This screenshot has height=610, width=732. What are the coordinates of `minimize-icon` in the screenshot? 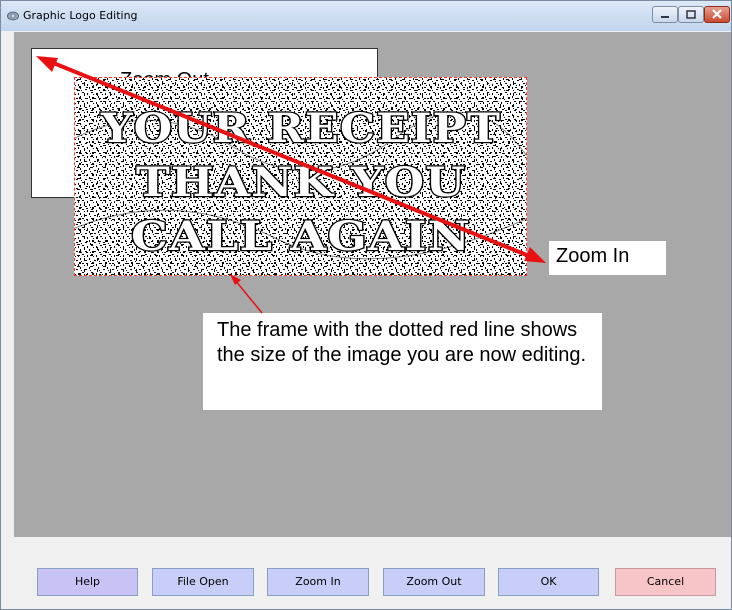 It's located at (665, 17).